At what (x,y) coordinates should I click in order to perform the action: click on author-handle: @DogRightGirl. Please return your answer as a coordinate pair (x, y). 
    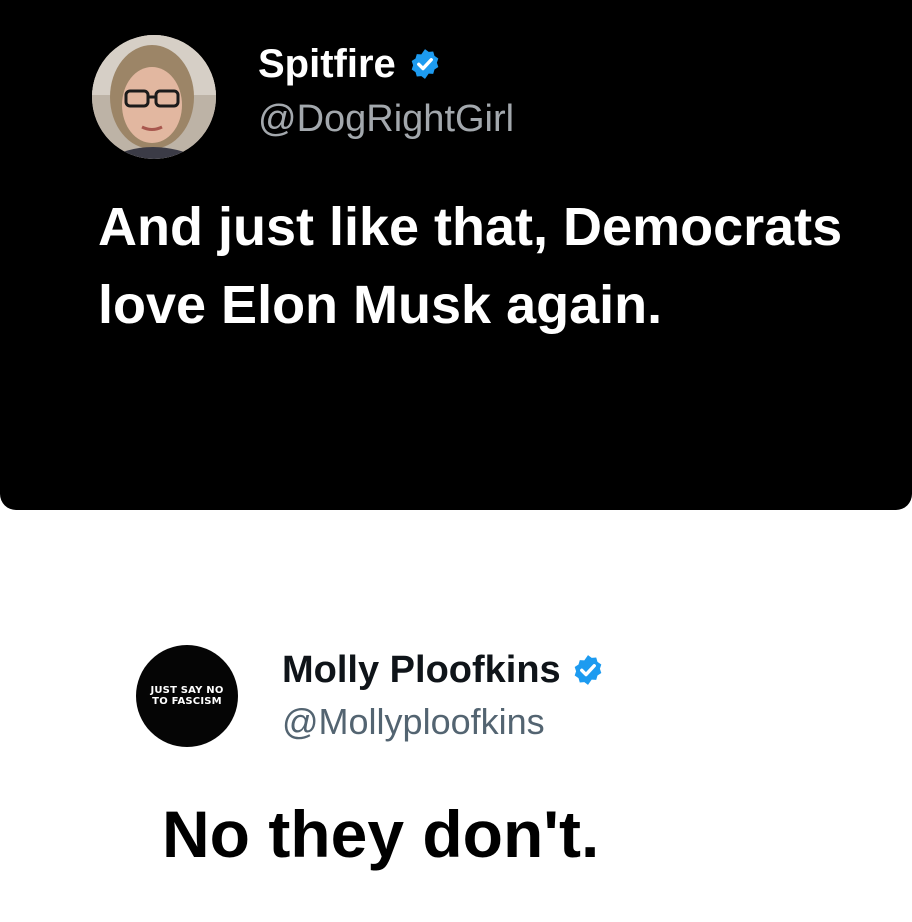
    Looking at the image, I should click on (386, 119).